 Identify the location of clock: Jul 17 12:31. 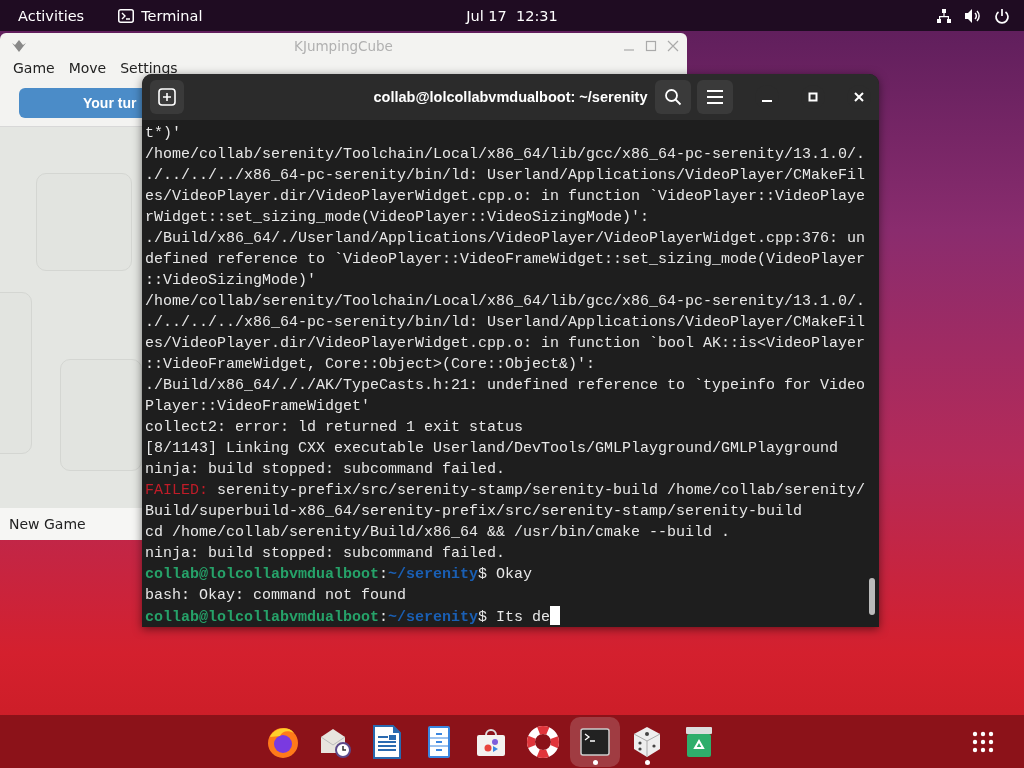
(512, 15).